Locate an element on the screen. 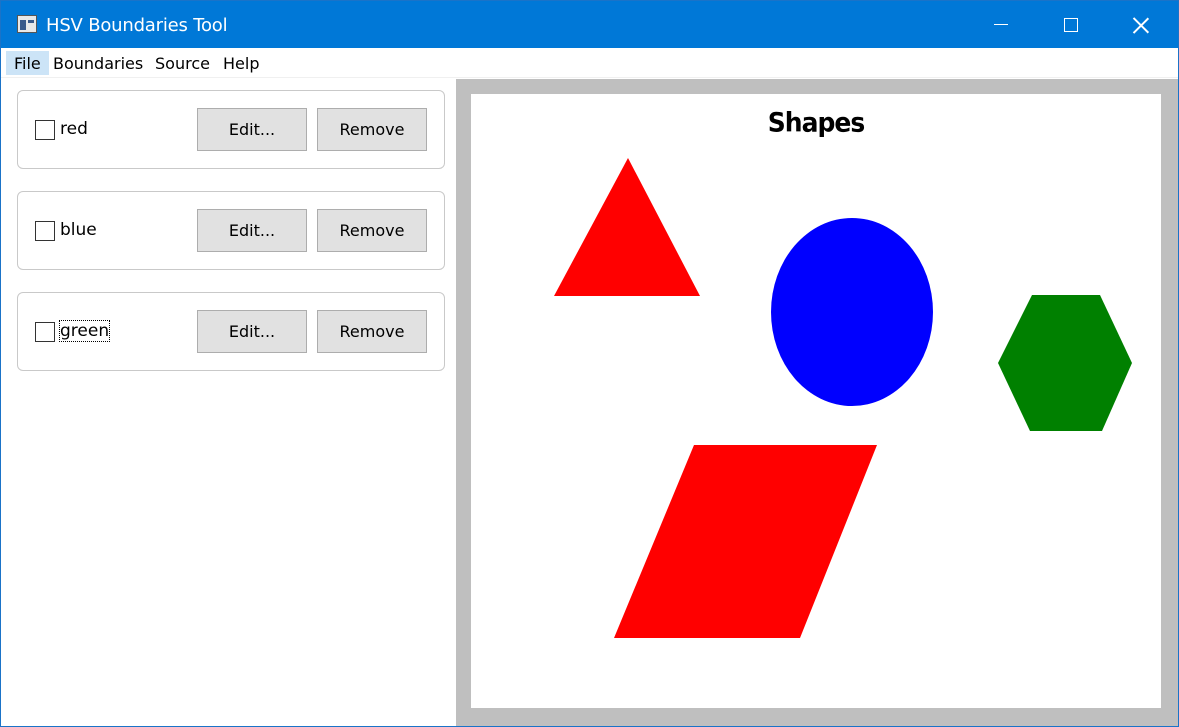  close-button is located at coordinates (1141, 24).